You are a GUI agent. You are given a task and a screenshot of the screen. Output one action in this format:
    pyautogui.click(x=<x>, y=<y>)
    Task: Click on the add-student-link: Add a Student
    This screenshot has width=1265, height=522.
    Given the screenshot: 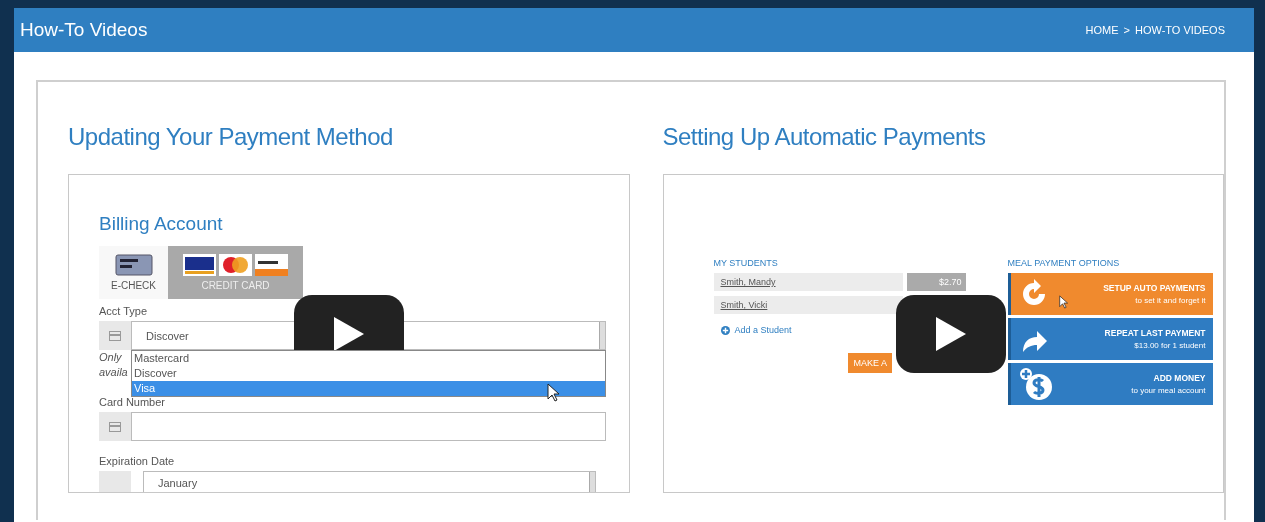 What is the action you would take?
    pyautogui.click(x=756, y=330)
    